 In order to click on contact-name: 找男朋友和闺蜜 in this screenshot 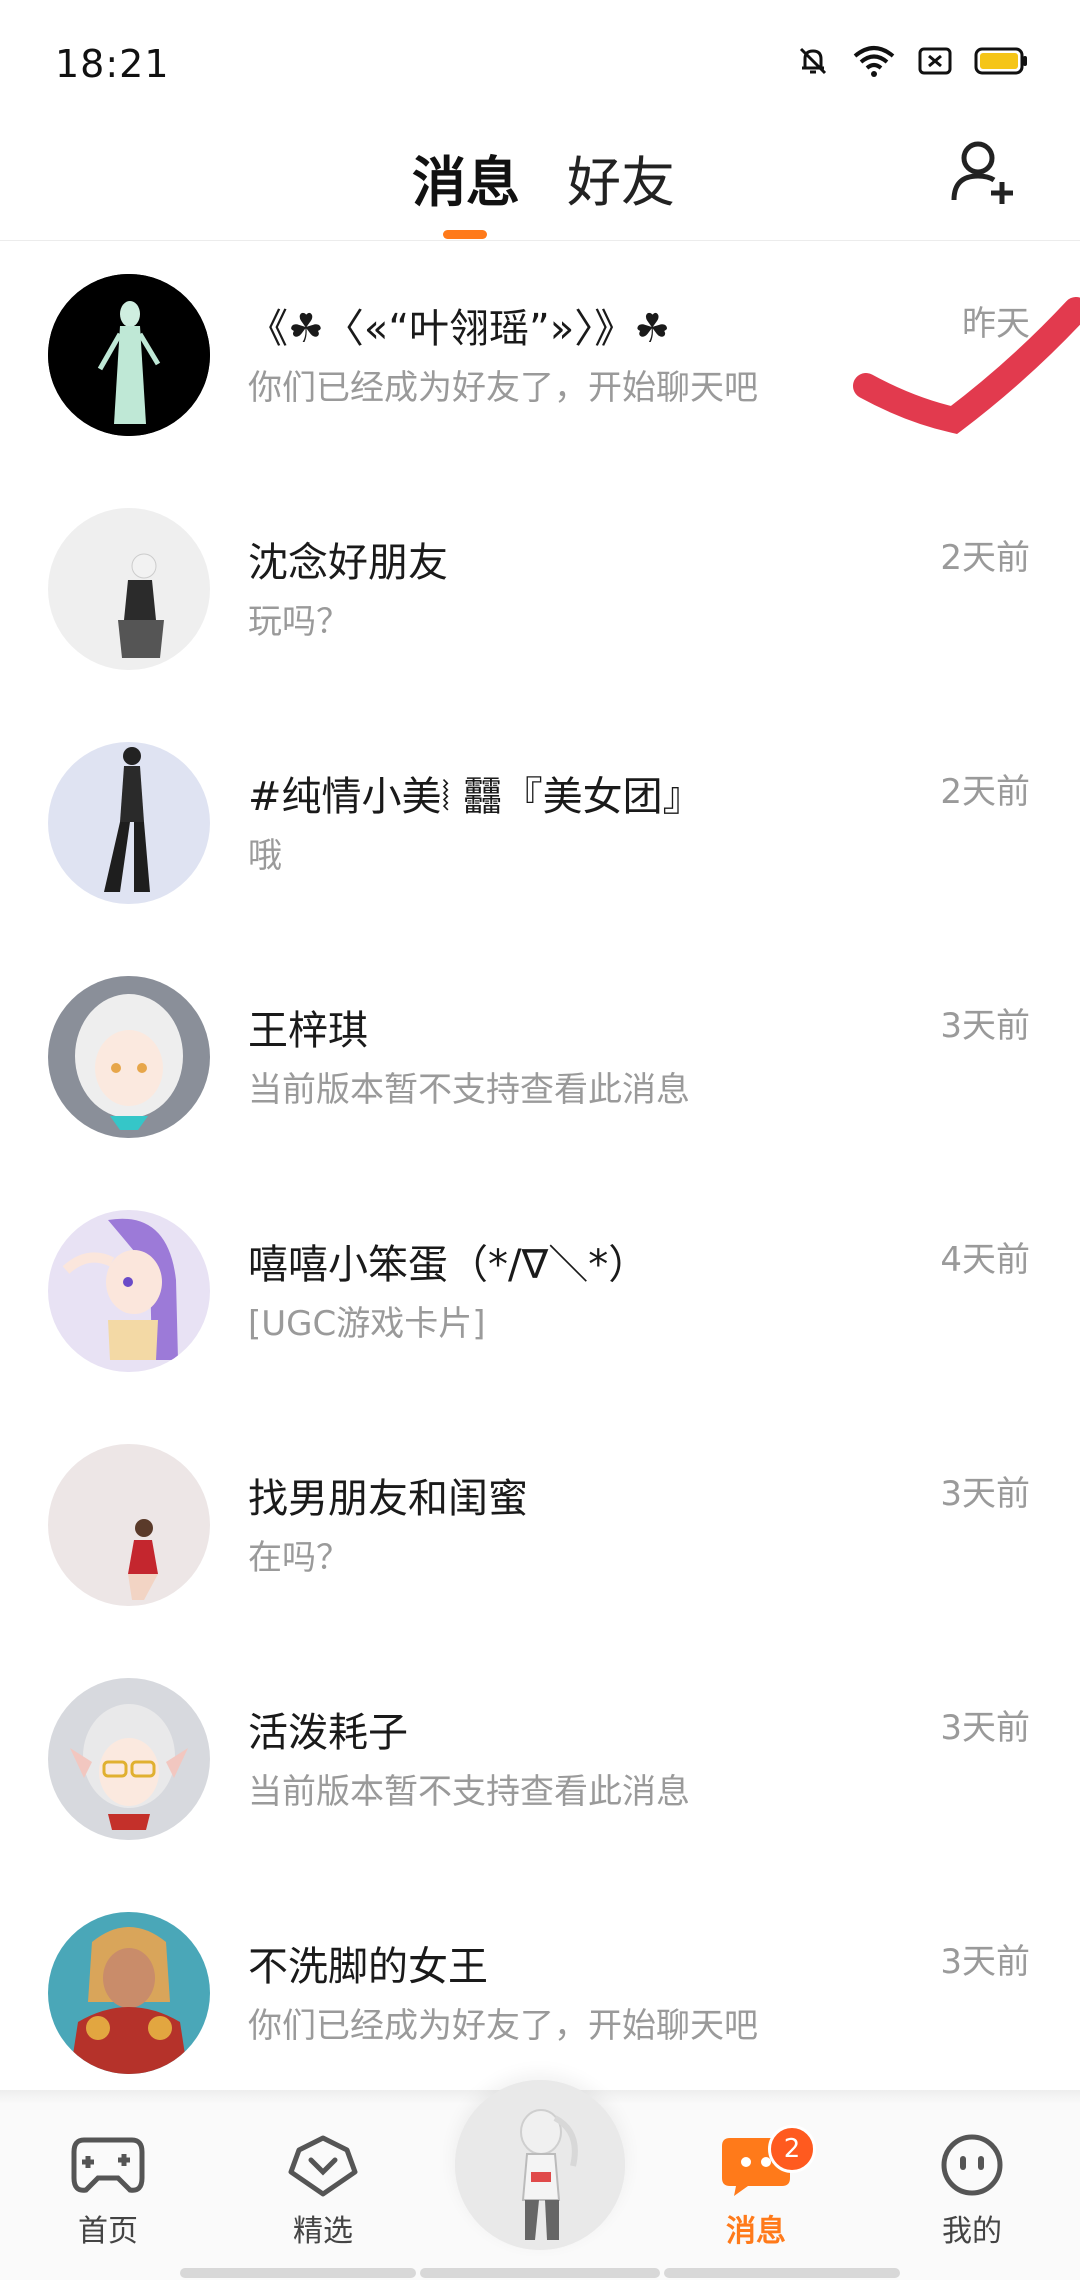, I will do `click(388, 1499)`.